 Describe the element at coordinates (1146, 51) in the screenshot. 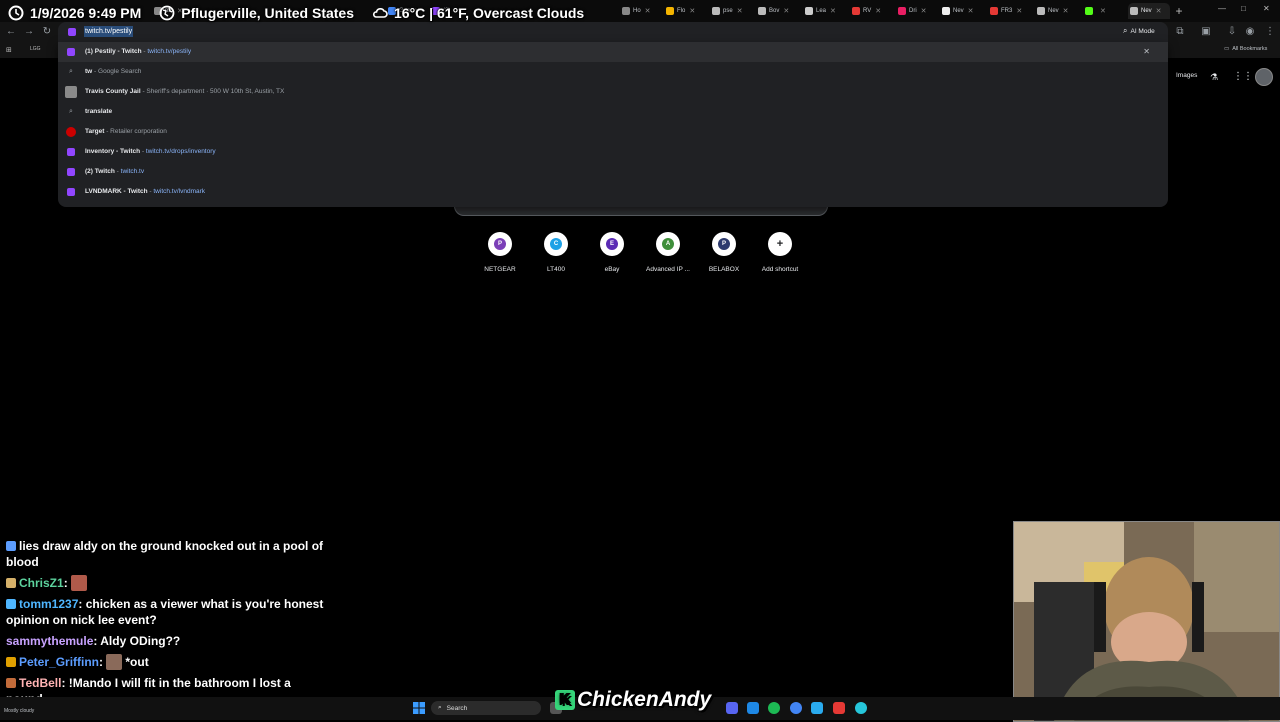

I see `remove-suggestion-icon: ✕` at that location.